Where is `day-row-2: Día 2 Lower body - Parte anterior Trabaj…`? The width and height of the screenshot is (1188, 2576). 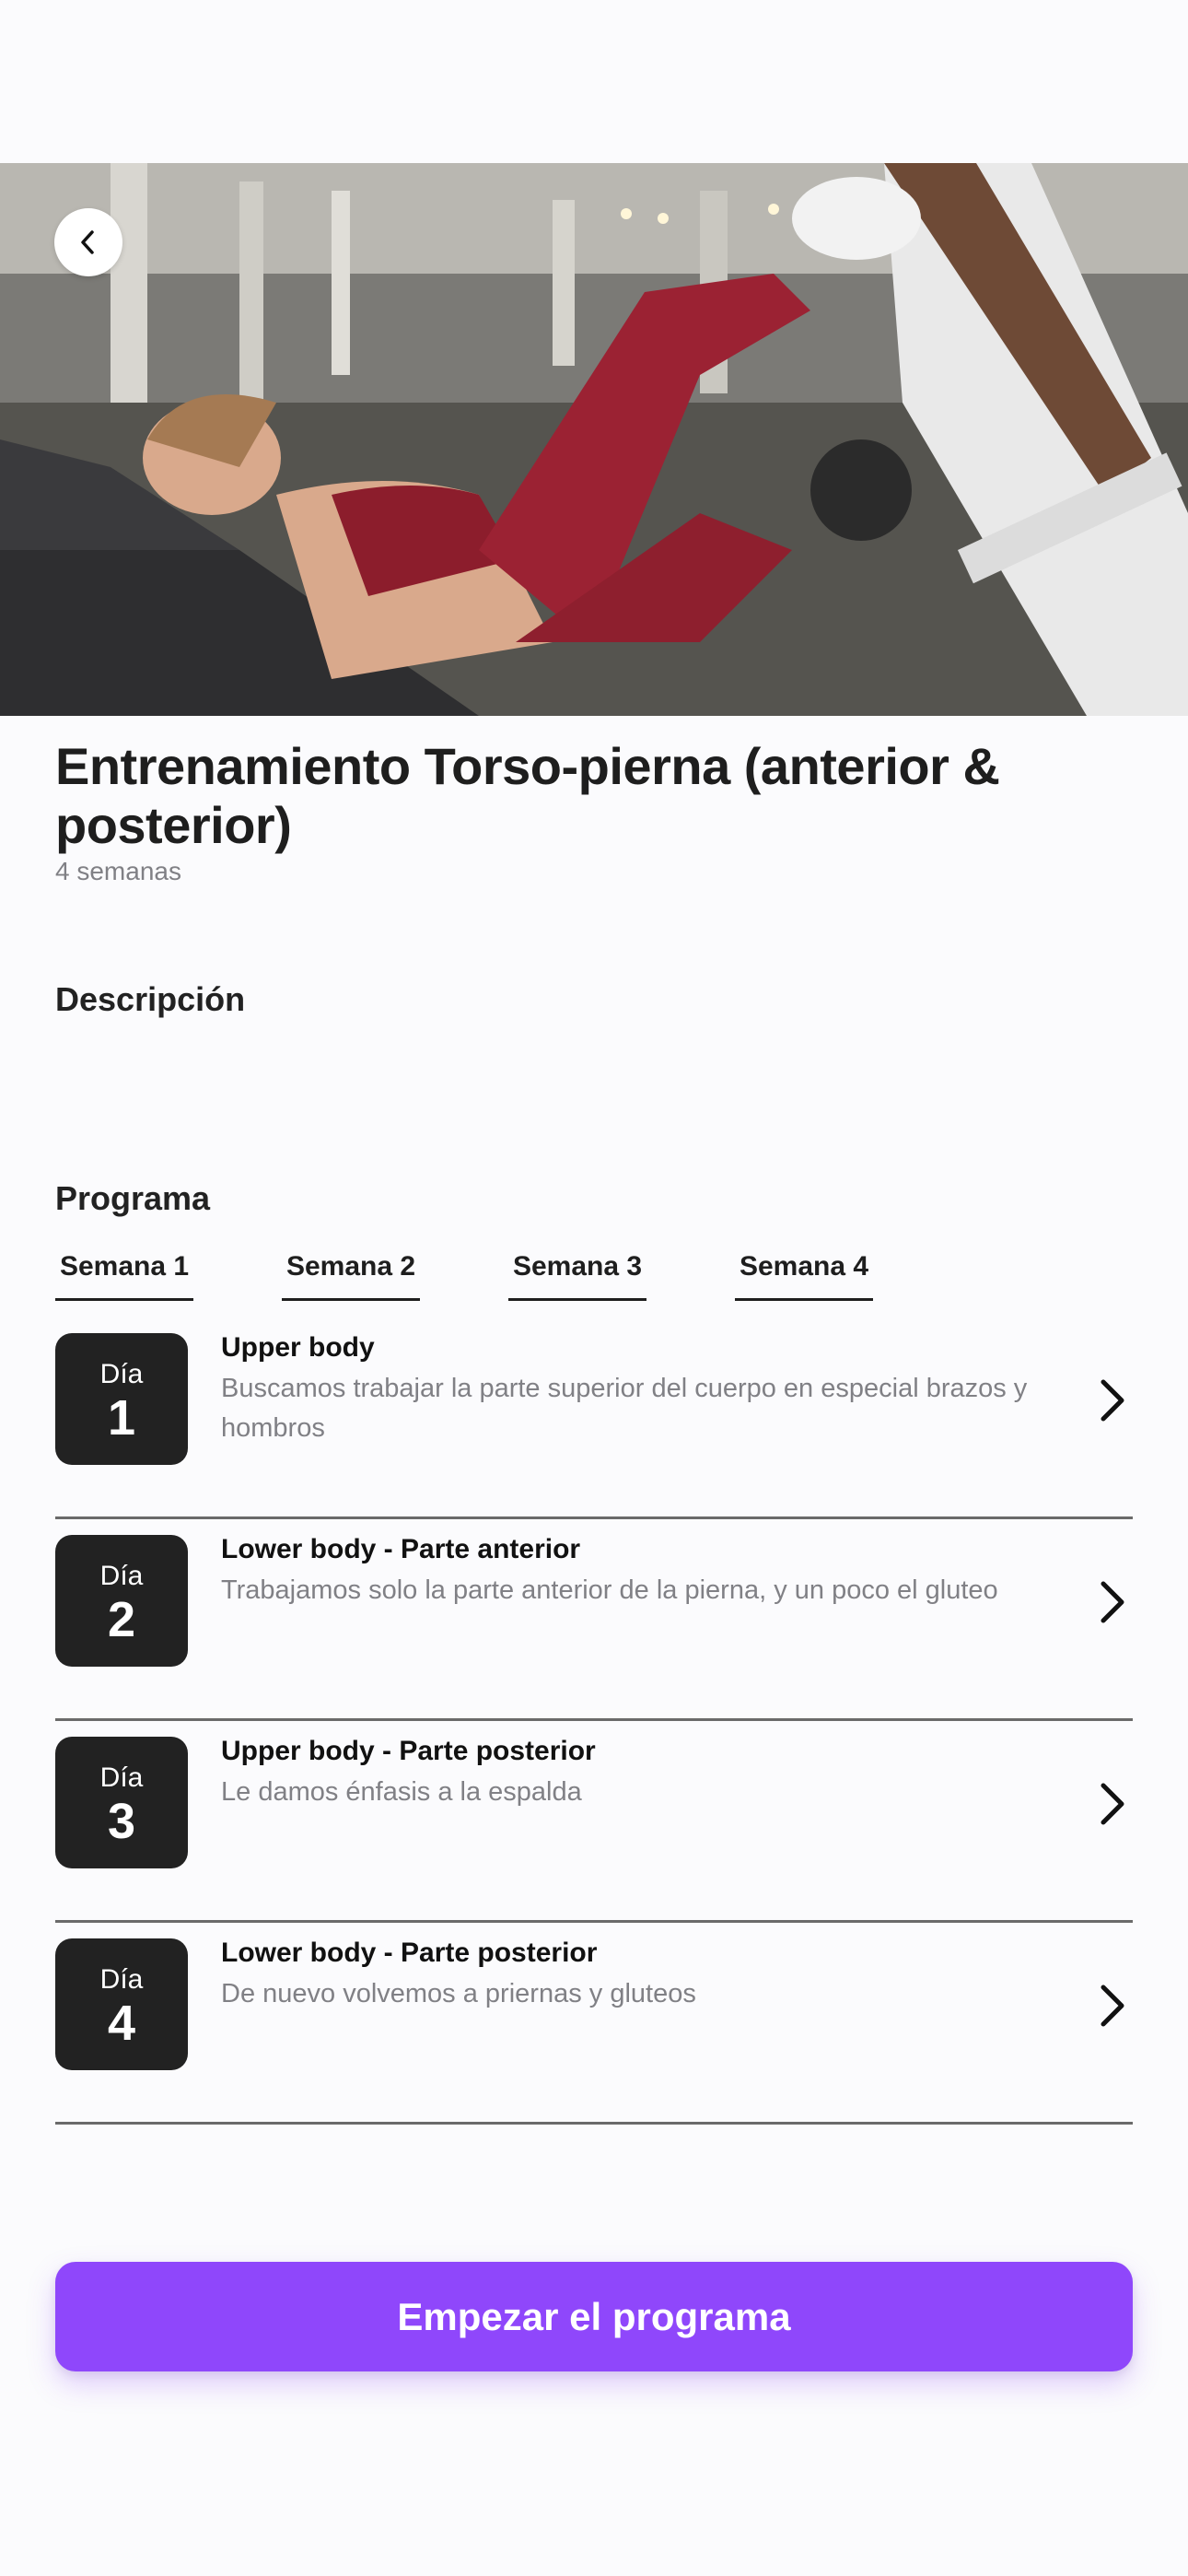 day-row-2: Día 2 Lower body - Parte anterior Trabaj… is located at coordinates (594, 1620).